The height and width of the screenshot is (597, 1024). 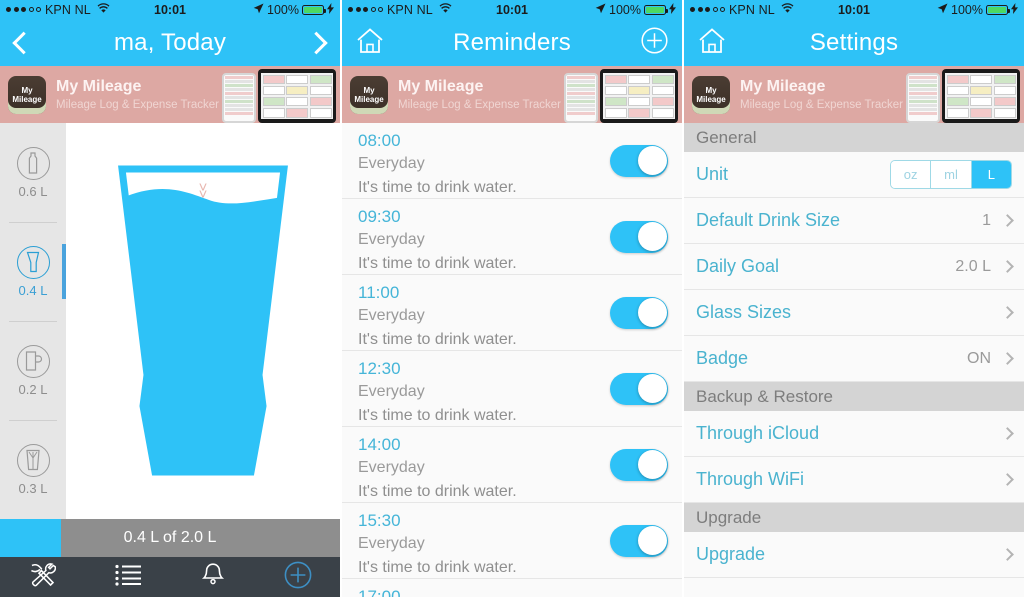 What do you see at coordinates (33, 370) in the screenshot?
I see `glass-size-option-2: 0.2 L` at bounding box center [33, 370].